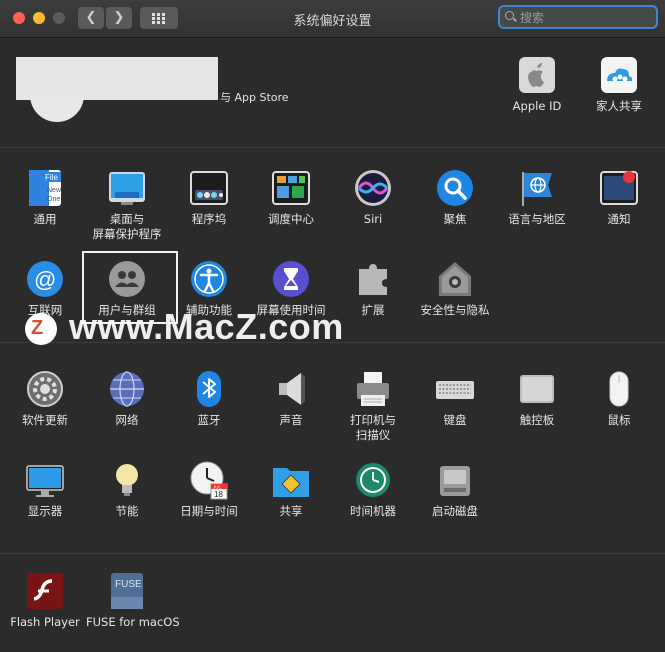  Describe the element at coordinates (373, 389) in the screenshot. I see `printer-scanner-icon` at that location.